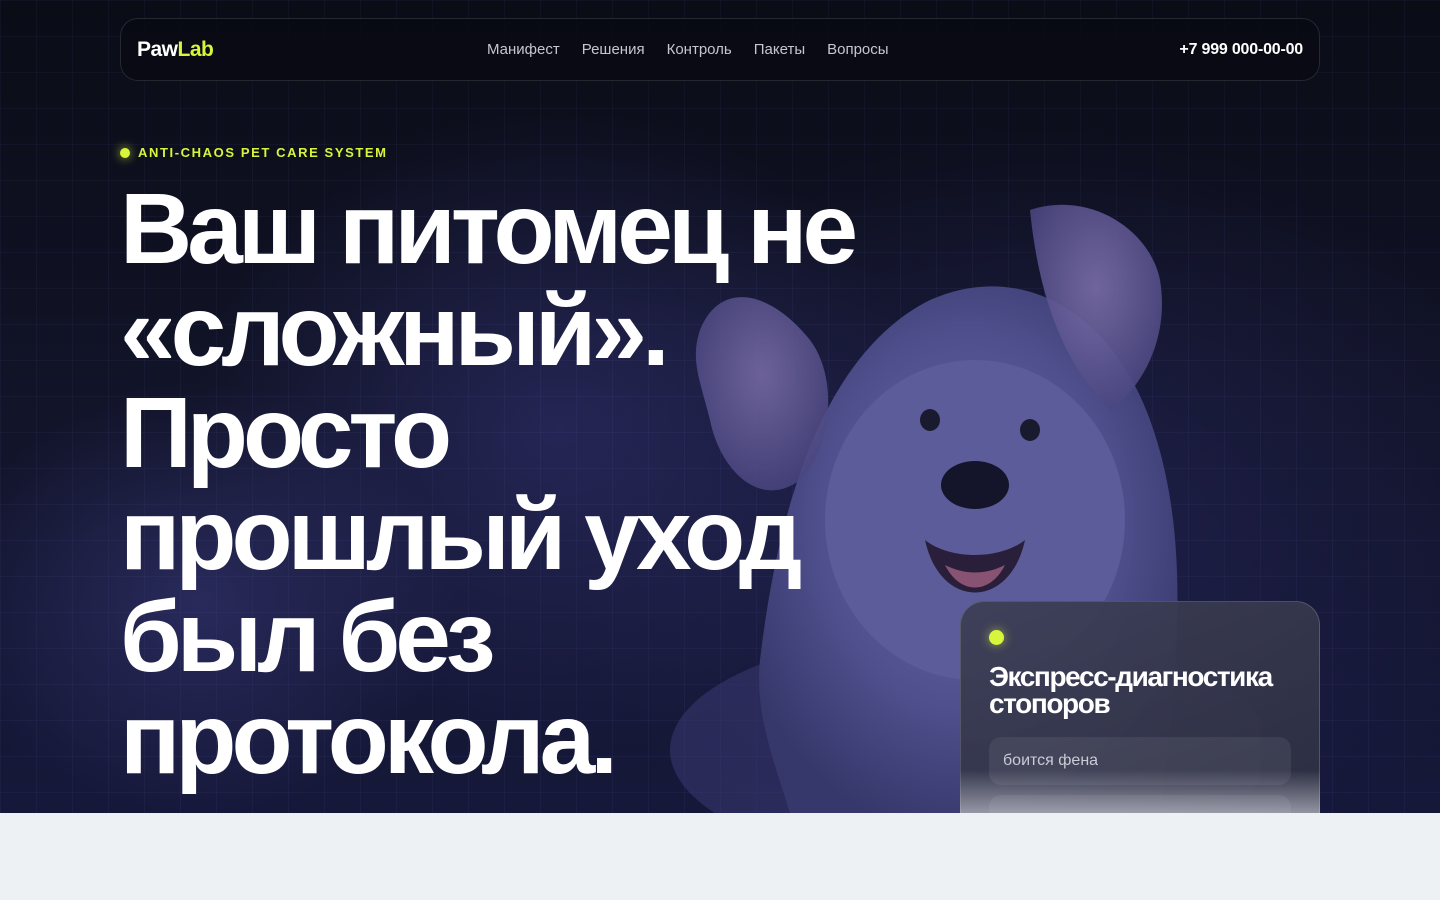  Describe the element at coordinates (395, 331) in the screenshot. I see `headline-line: «сложный».` at that location.